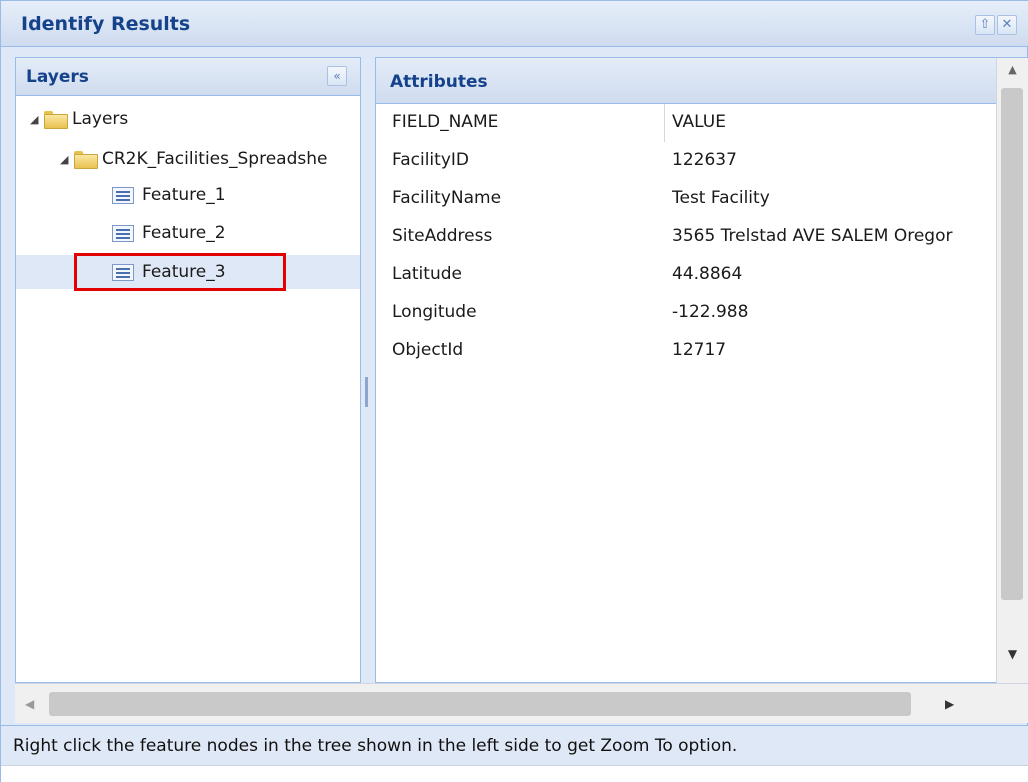 This screenshot has width=1028, height=782. I want to click on close-icon: ✕, so click(1007, 25).